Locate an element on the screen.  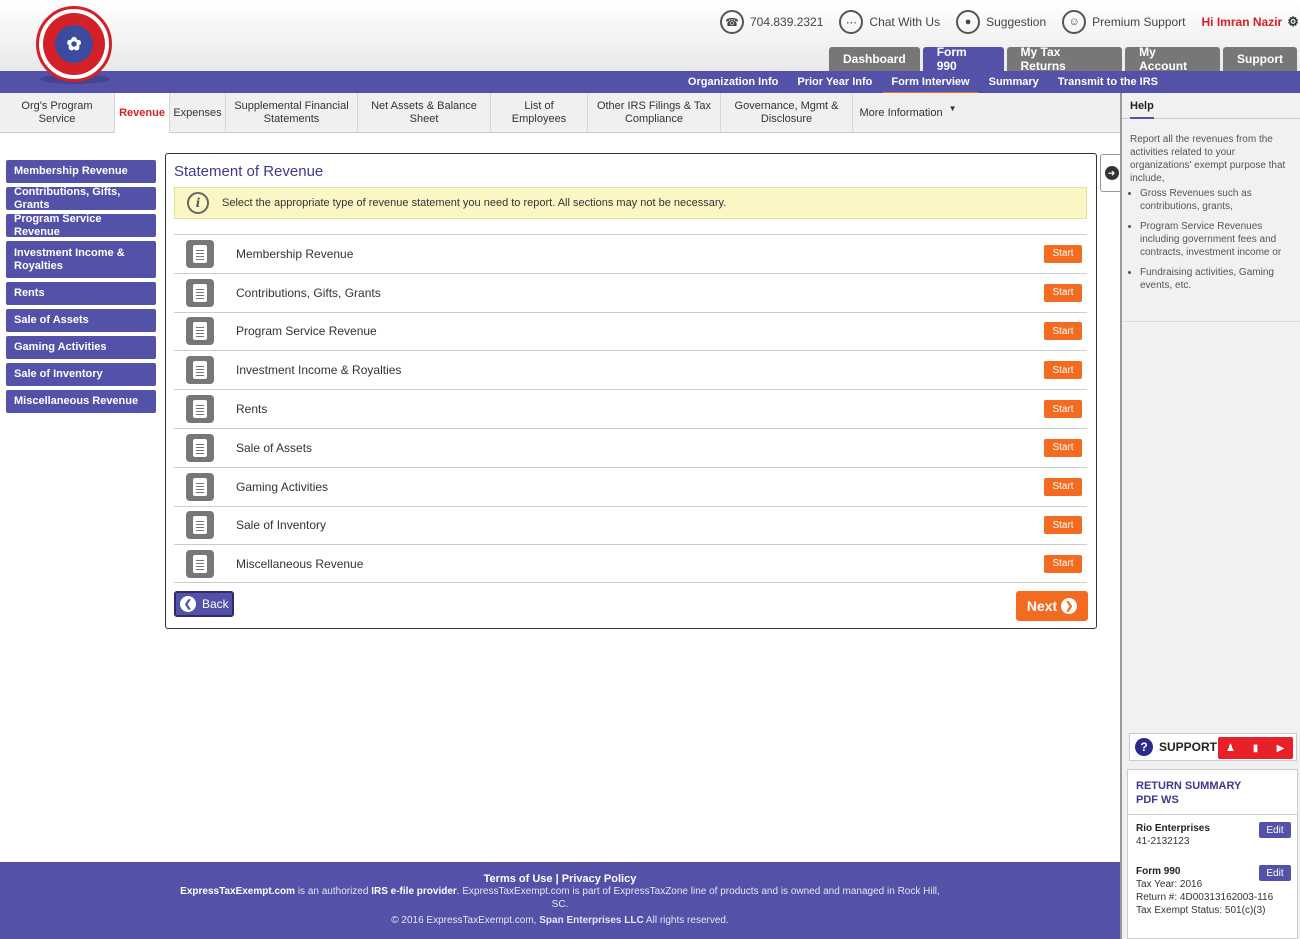
back-button: ❮ Back is located at coordinates (204, 604).